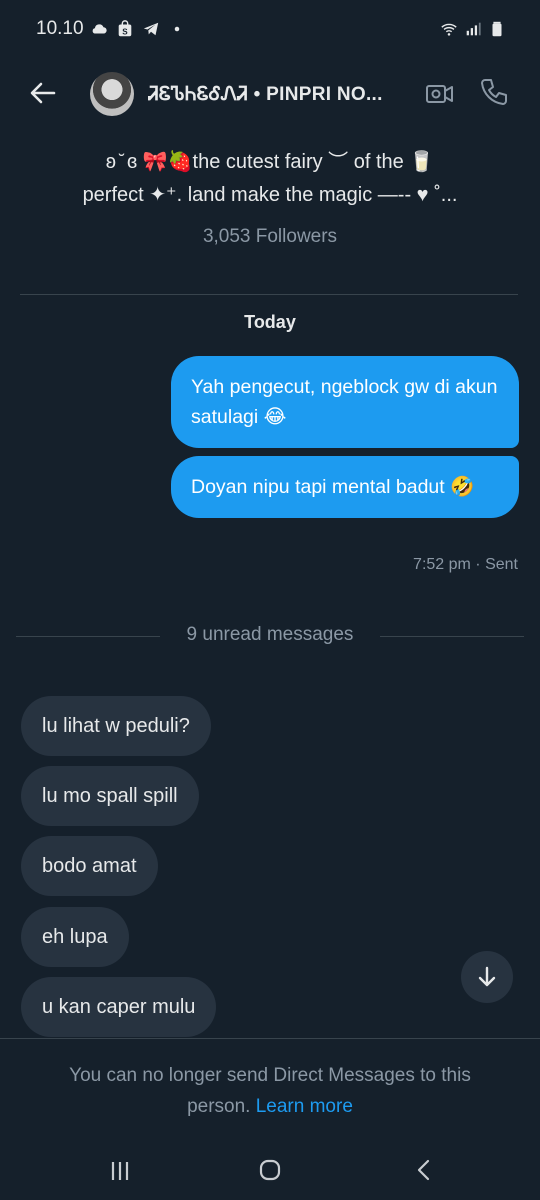 This screenshot has height=1200, width=540. I want to click on received-message-bubble: lu lihat w peduli?, so click(116, 726).